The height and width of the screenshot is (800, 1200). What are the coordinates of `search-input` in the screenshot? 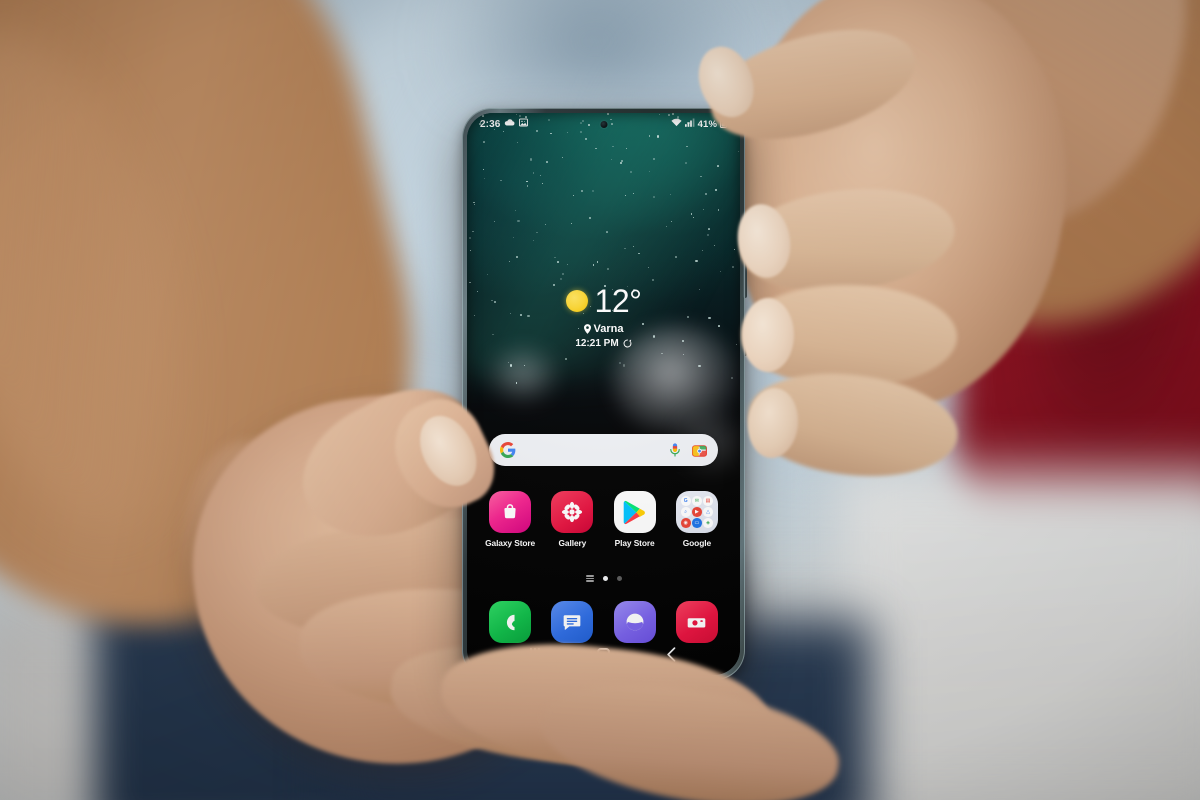 It's located at (592, 450).